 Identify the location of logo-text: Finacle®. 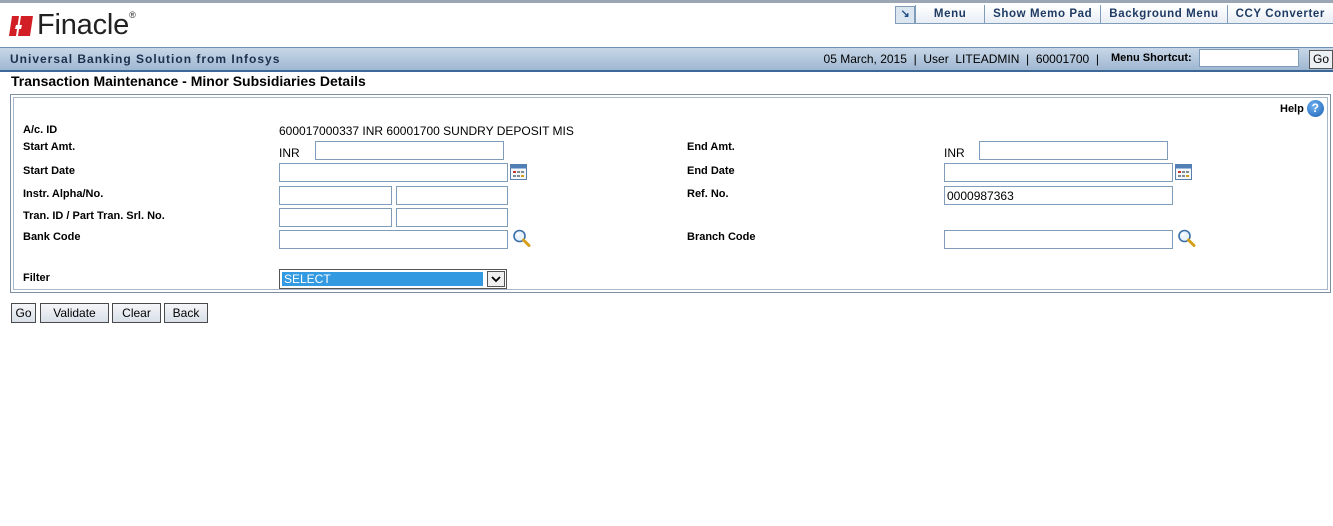
(86, 25).